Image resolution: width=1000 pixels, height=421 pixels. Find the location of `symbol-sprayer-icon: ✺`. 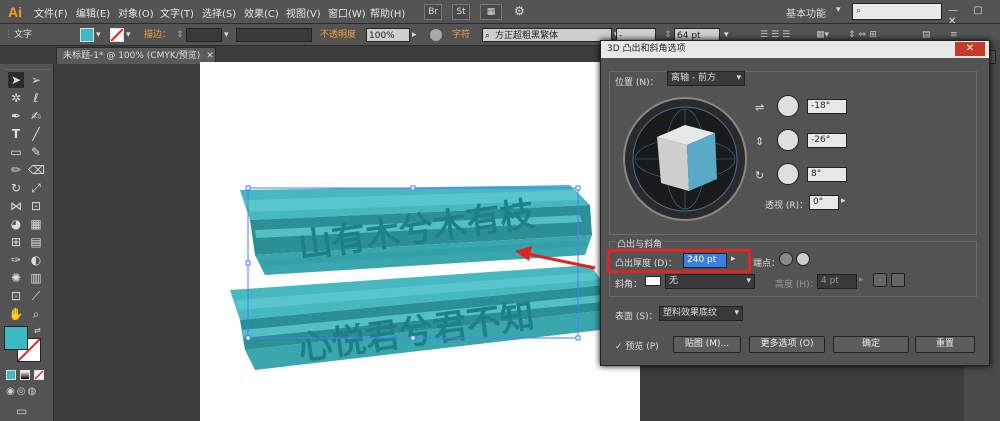

symbol-sprayer-icon: ✺ is located at coordinates (16, 278).